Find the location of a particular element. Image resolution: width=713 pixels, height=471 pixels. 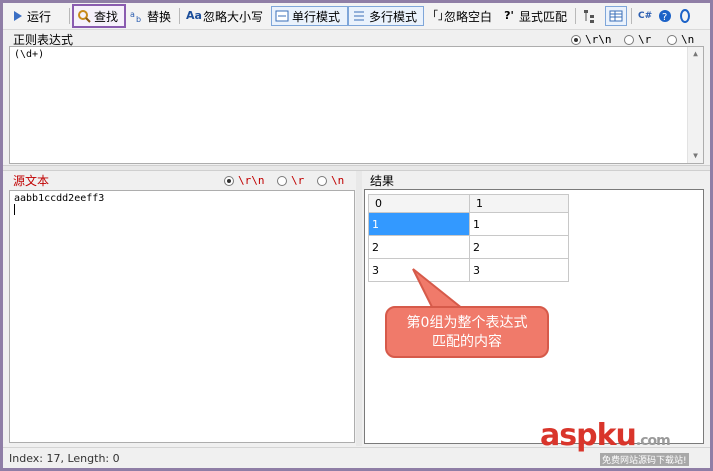

explicit-match-button: ?' 显式匹配 is located at coordinates (534, 16).